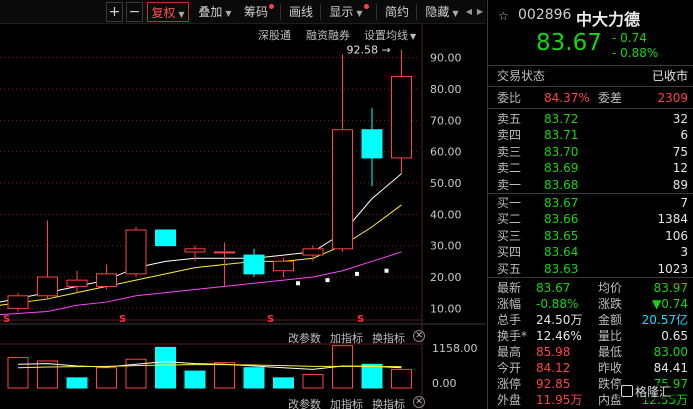  Describe the element at coordinates (553, 288) in the screenshot. I see `stat-value: 83.67` at that location.